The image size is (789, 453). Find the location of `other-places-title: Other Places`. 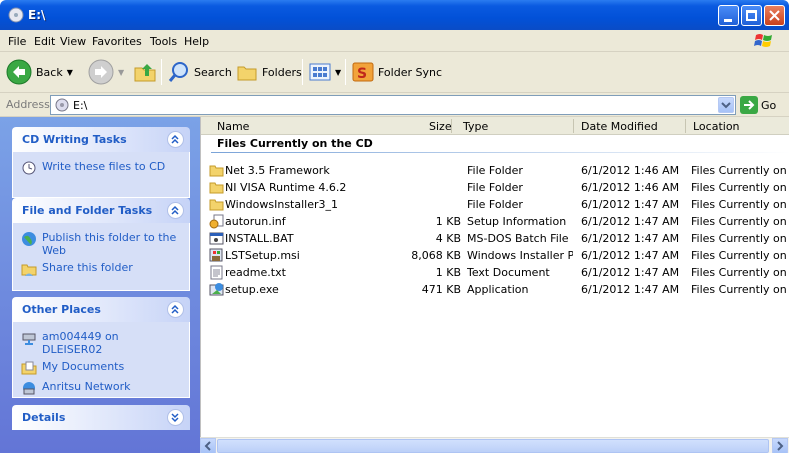

other-places-title: Other Places is located at coordinates (61, 309).